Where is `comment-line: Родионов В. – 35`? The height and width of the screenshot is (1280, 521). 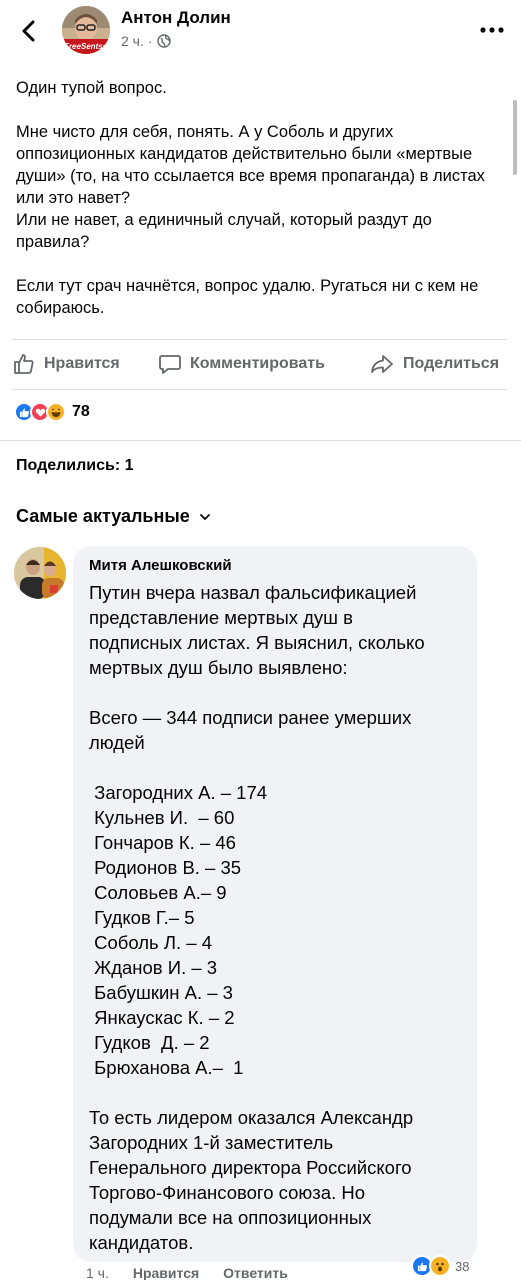 comment-line: Родионов В. – 35 is located at coordinates (165, 867).